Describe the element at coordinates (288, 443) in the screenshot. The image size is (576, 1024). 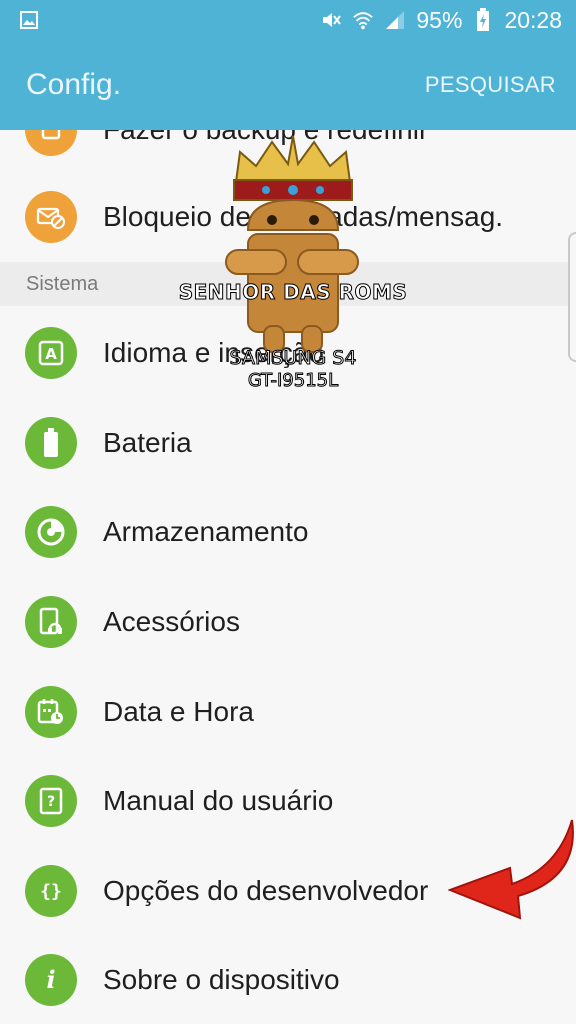
I see `list-item-battery: Bateria` at that location.